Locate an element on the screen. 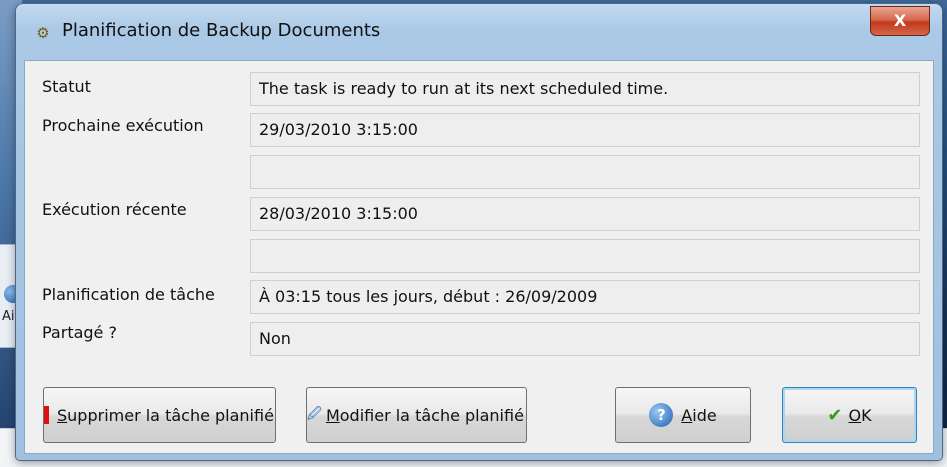 The width and height of the screenshot is (947, 467). title-bar: ⚙ Planification de Backup Documents X is located at coordinates (479, 30).